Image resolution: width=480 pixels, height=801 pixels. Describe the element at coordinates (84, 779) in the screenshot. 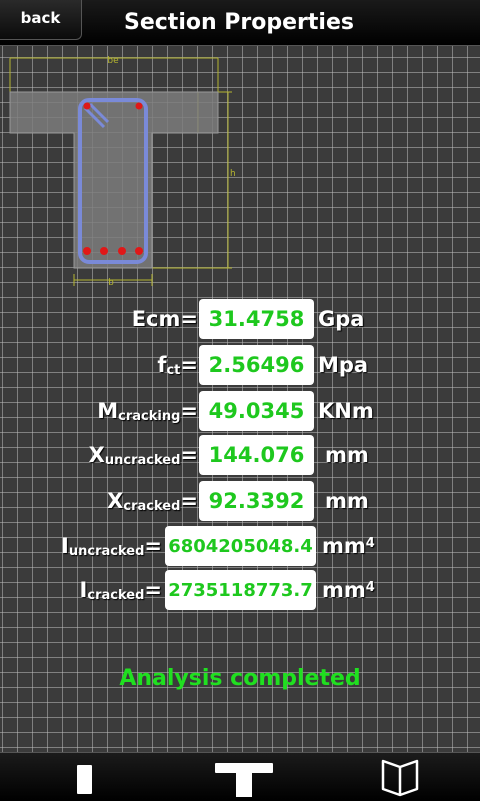

I see `rectangle-section-icon` at that location.